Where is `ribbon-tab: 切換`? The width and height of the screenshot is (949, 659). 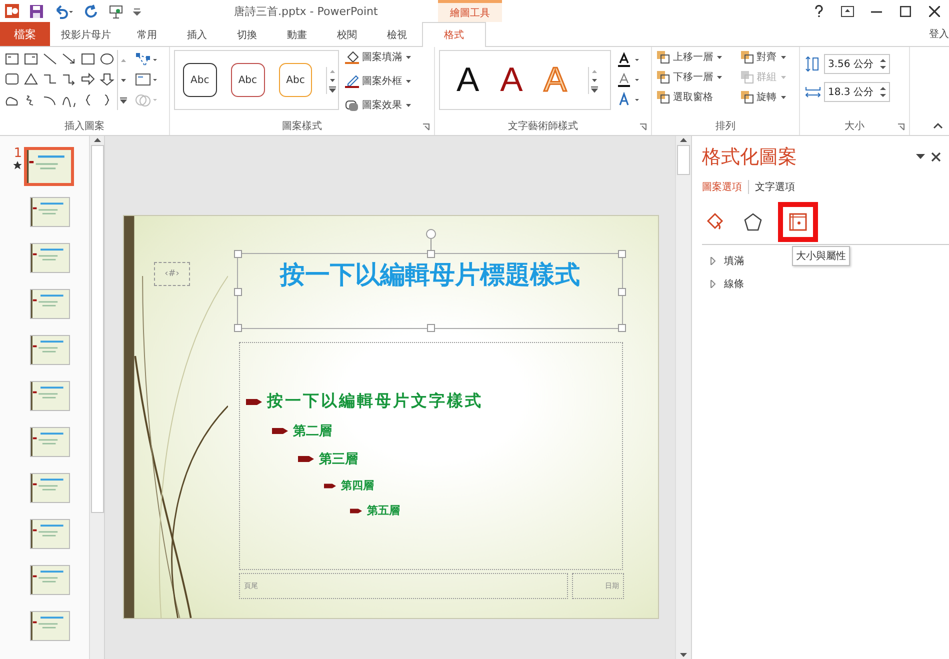 ribbon-tab: 切換 is located at coordinates (247, 34).